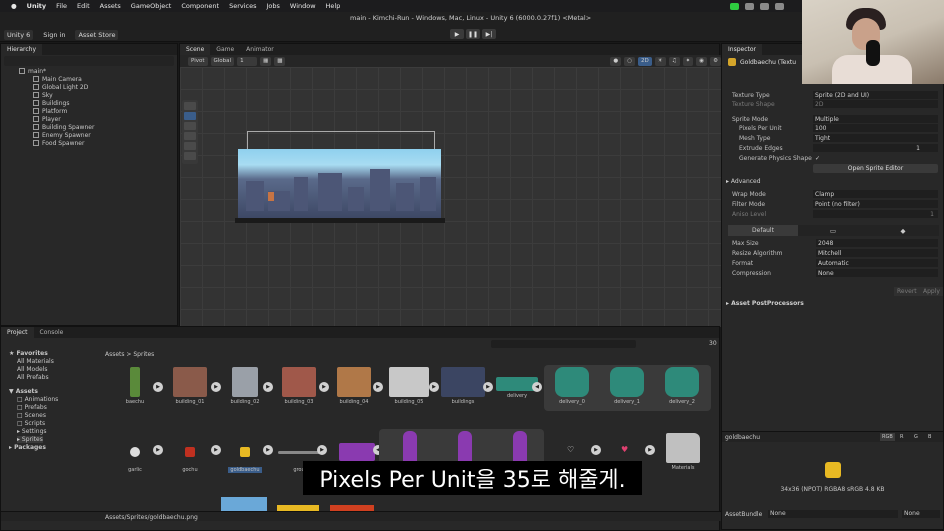  I want to click on hierarchy-item: Enemy Spawner, so click(105, 135).